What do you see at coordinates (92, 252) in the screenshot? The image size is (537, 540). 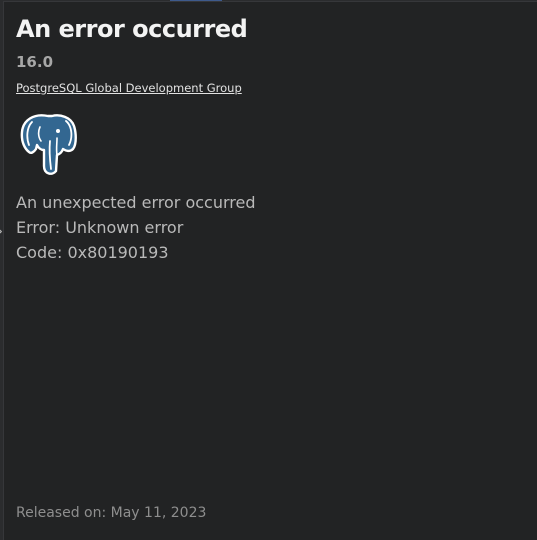 I see `error-code: Code: 0x80190193` at bounding box center [92, 252].